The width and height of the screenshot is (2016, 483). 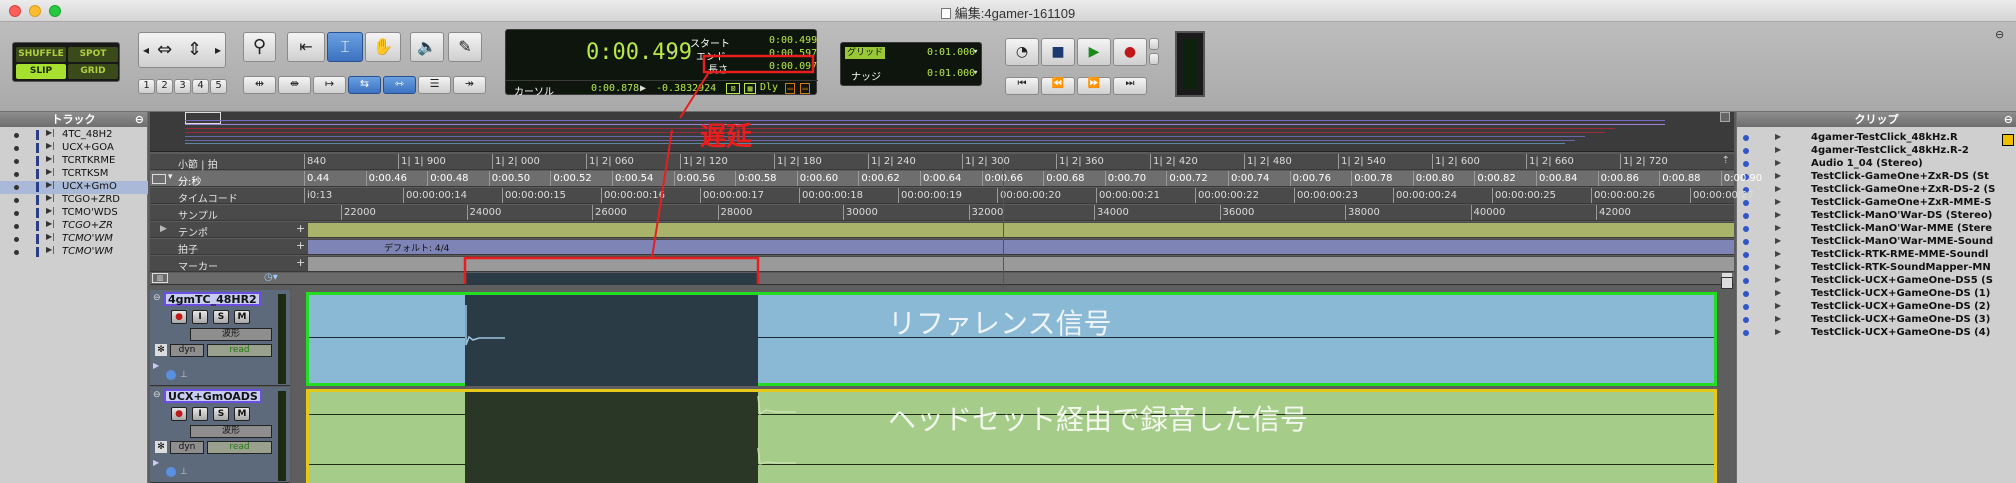 What do you see at coordinates (1098, 419) in the screenshot?
I see `headset-signal-annotation: ヘッドセット経由で録音した信号` at bounding box center [1098, 419].